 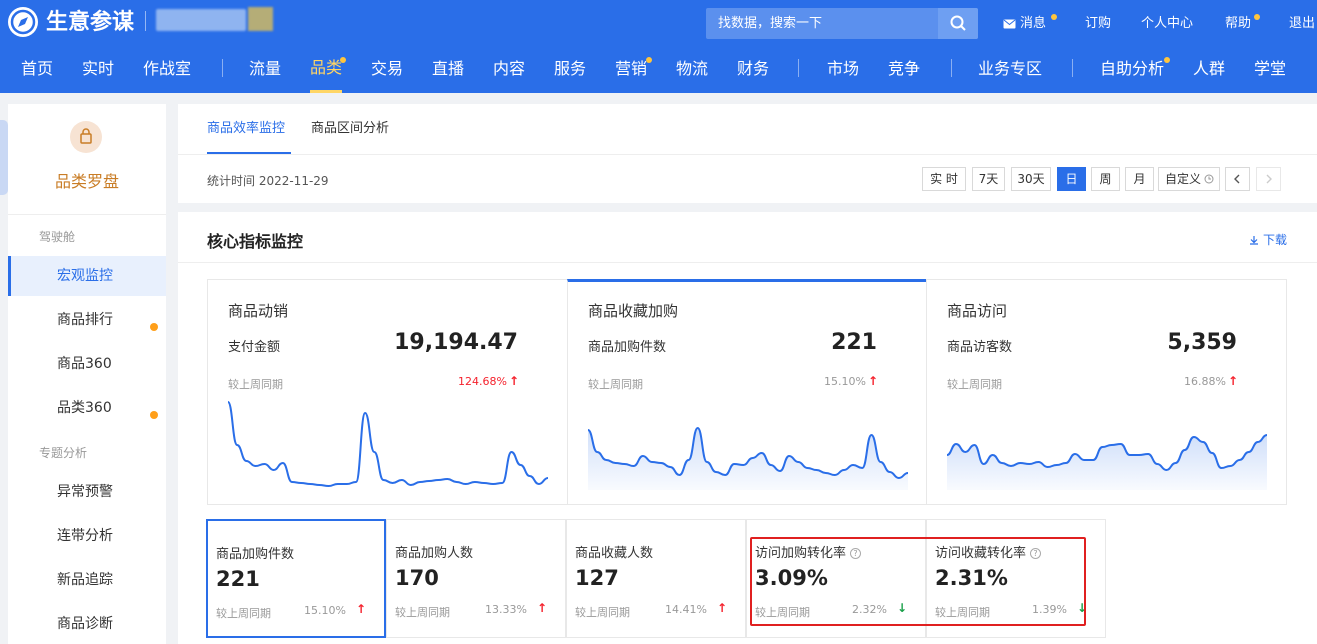 What do you see at coordinates (1049, 609) in the screenshot?
I see `kpi-change: 1.39%` at bounding box center [1049, 609].